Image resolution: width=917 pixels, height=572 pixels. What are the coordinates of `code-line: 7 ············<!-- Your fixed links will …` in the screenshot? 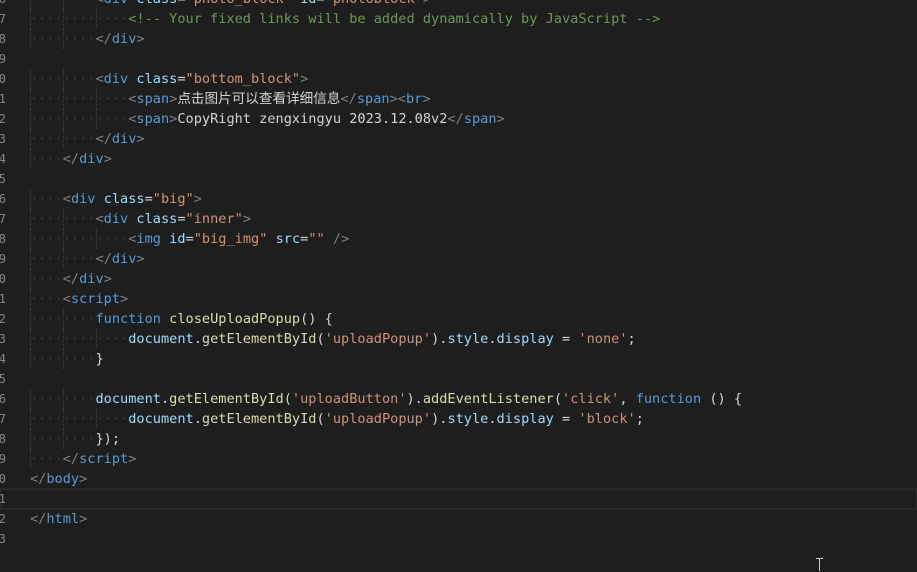 It's located at (458, 19).